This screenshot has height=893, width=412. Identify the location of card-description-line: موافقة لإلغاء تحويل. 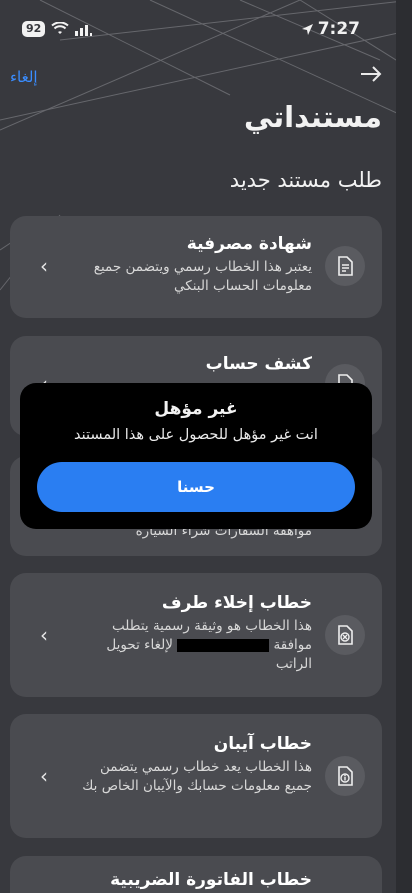
(197, 645).